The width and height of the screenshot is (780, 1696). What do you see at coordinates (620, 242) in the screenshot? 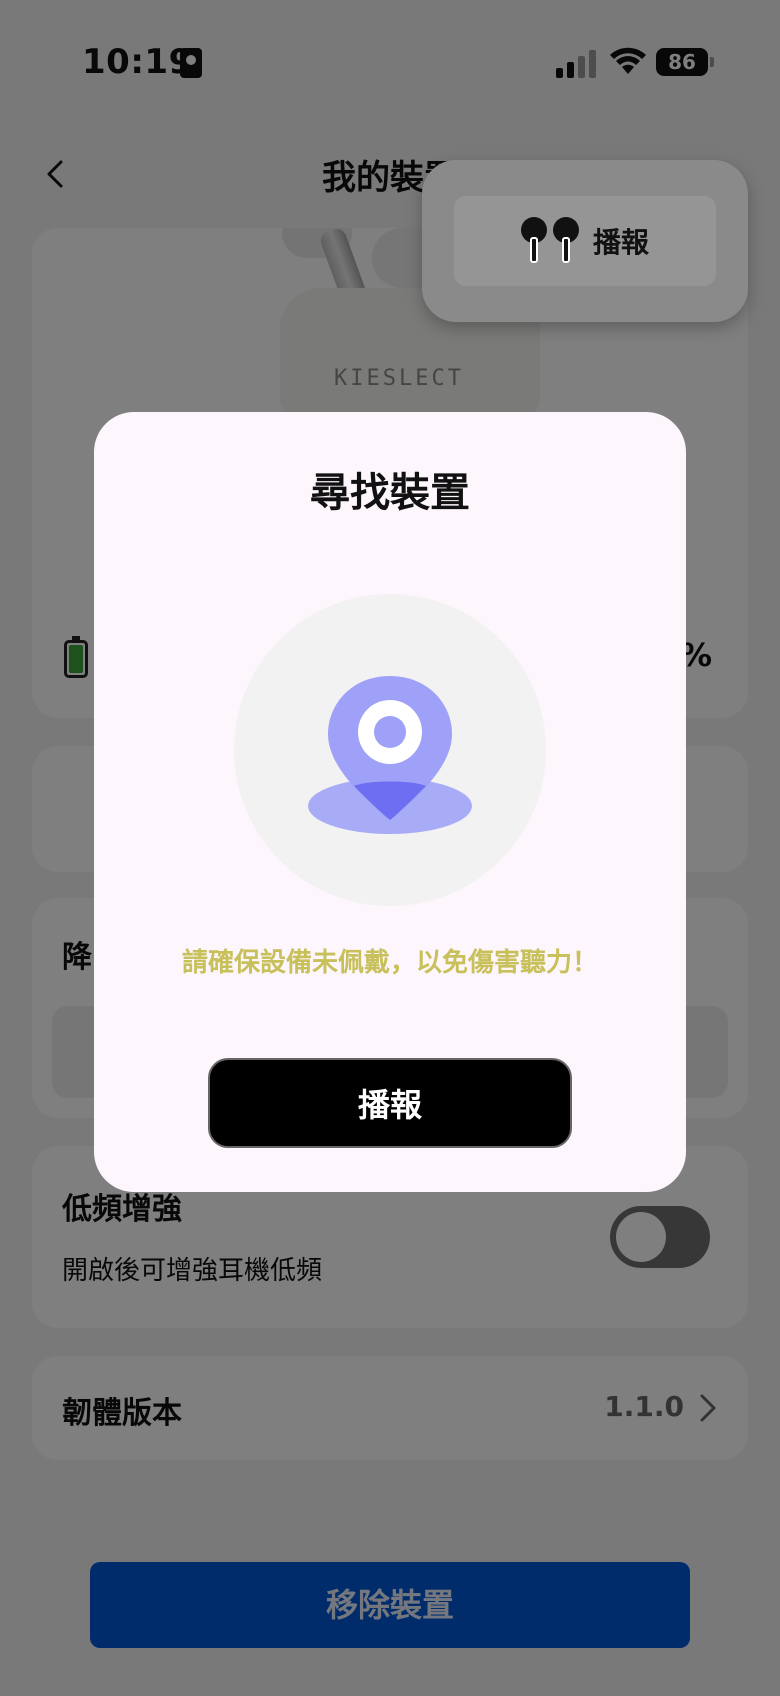
I see `popover-item-label: 播報` at bounding box center [620, 242].